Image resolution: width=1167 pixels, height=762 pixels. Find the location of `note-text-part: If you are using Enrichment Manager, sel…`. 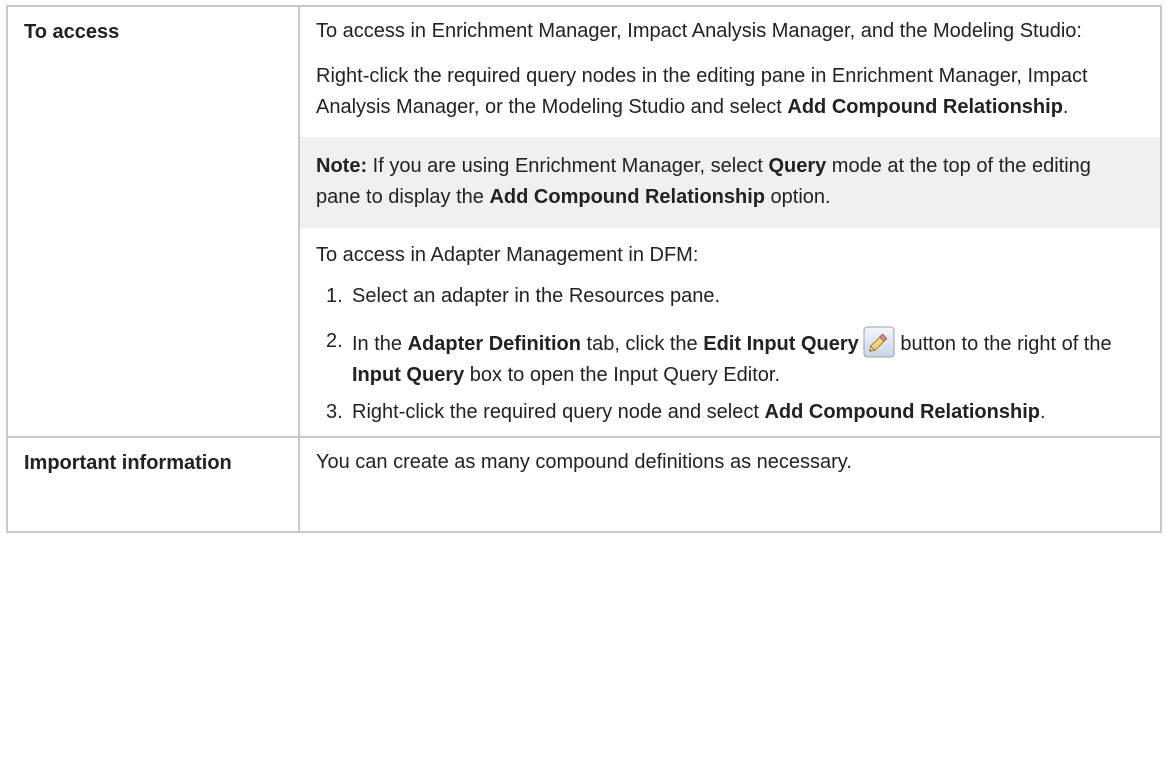

note-text-part: If you are using Enrichment Manager, sel… is located at coordinates (568, 166).